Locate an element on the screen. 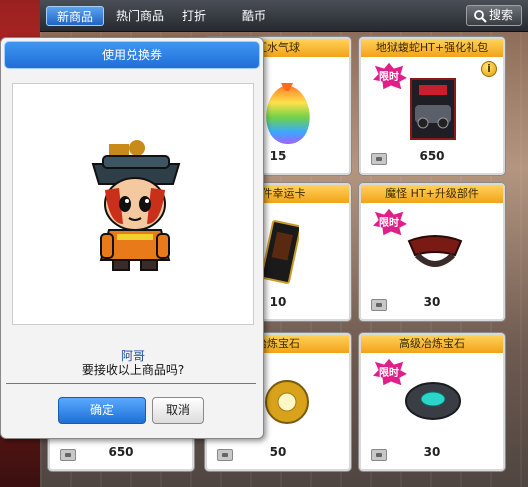 Image resolution: width=528 pixels, height=487 pixels. cancel-button: 取消 is located at coordinates (178, 410).